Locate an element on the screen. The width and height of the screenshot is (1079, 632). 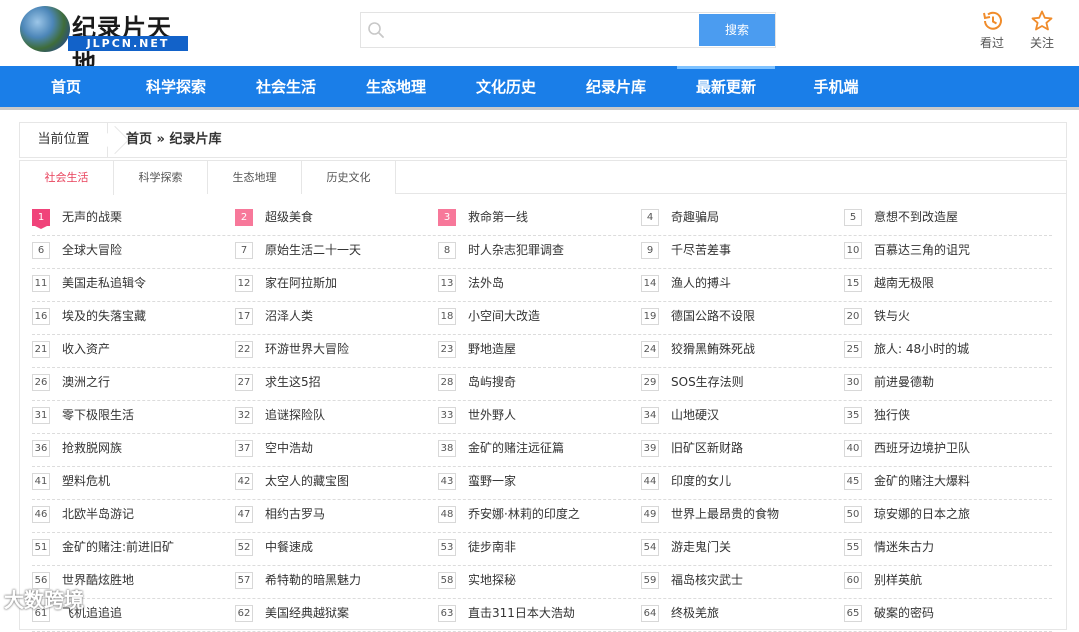
documentary-title: 澳洲之行 is located at coordinates (86, 382).